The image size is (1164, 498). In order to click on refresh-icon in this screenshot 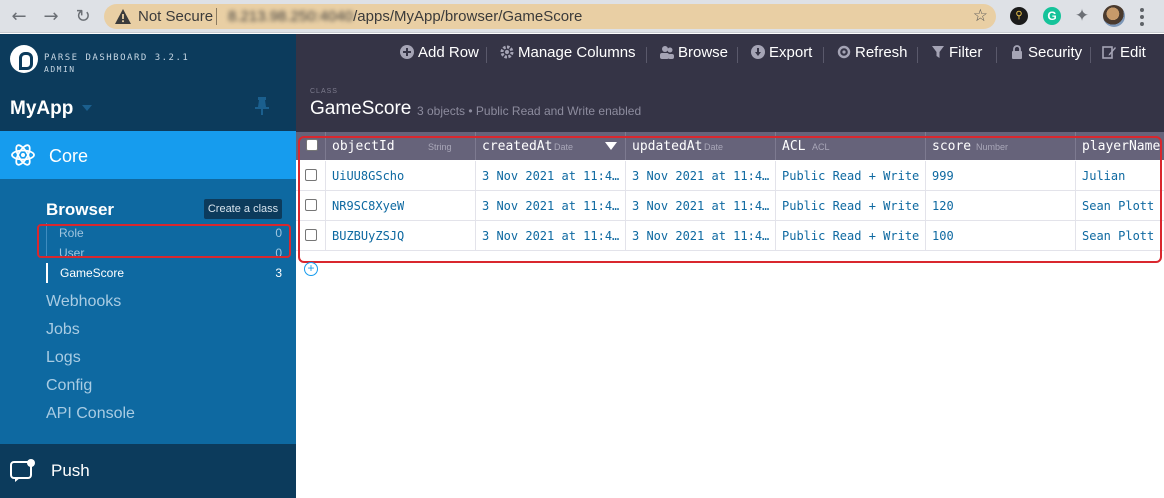, I will do `click(844, 52)`.